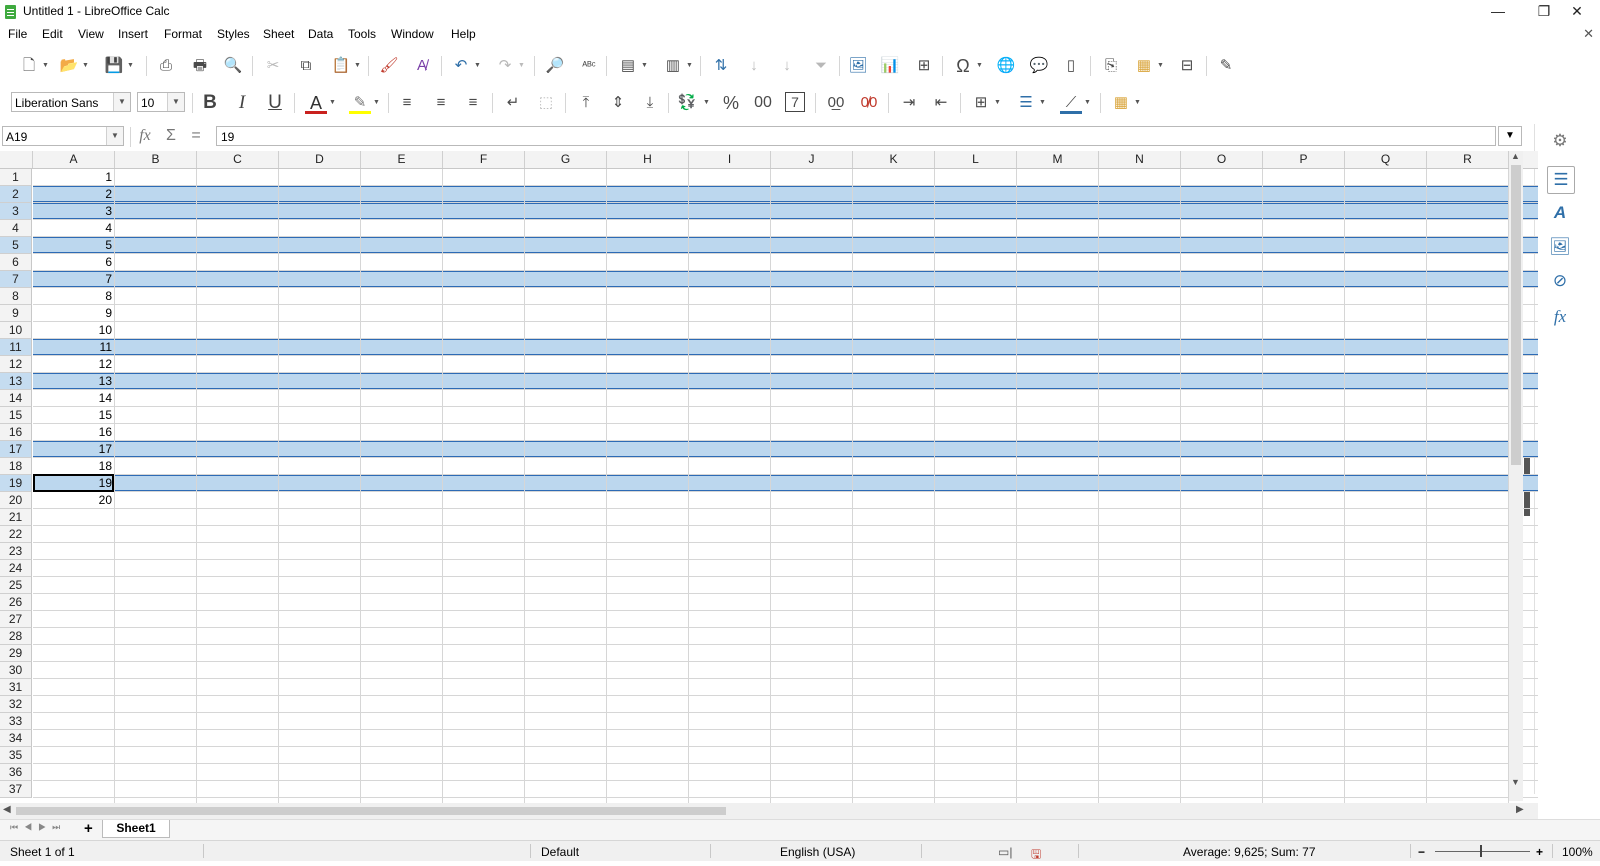 The height and width of the screenshot is (866, 1600). I want to click on undo-icon: ↶, so click(461, 66).